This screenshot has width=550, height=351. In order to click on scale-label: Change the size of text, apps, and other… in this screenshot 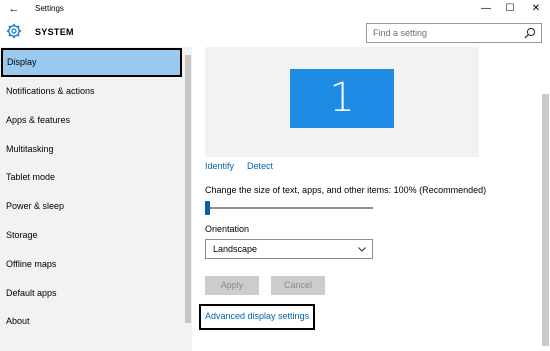, I will do `click(346, 190)`.